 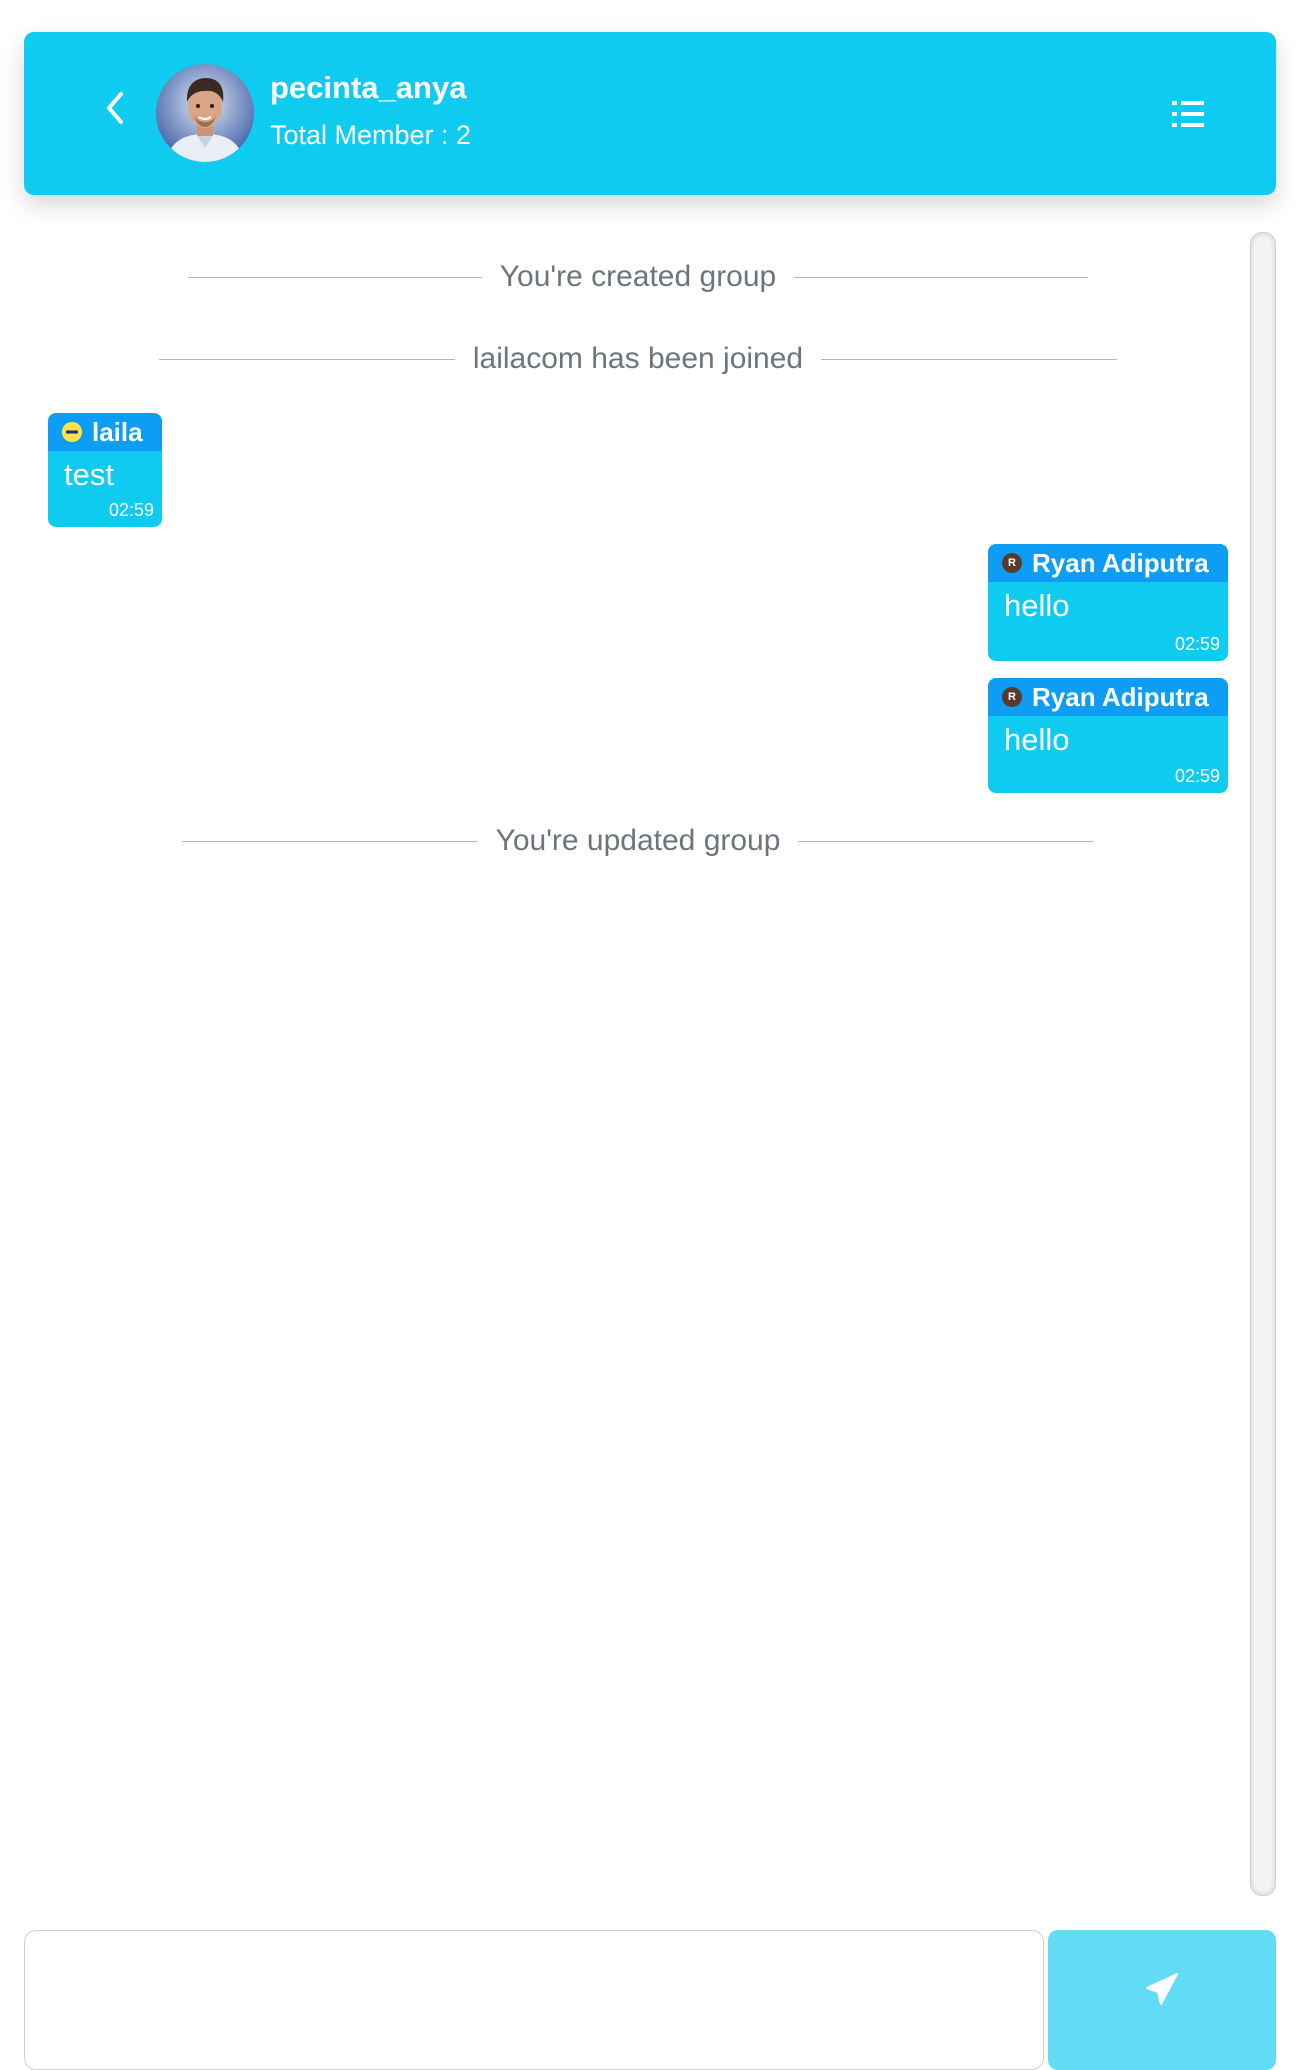 I want to click on message-input, so click(x=534, y=2000).